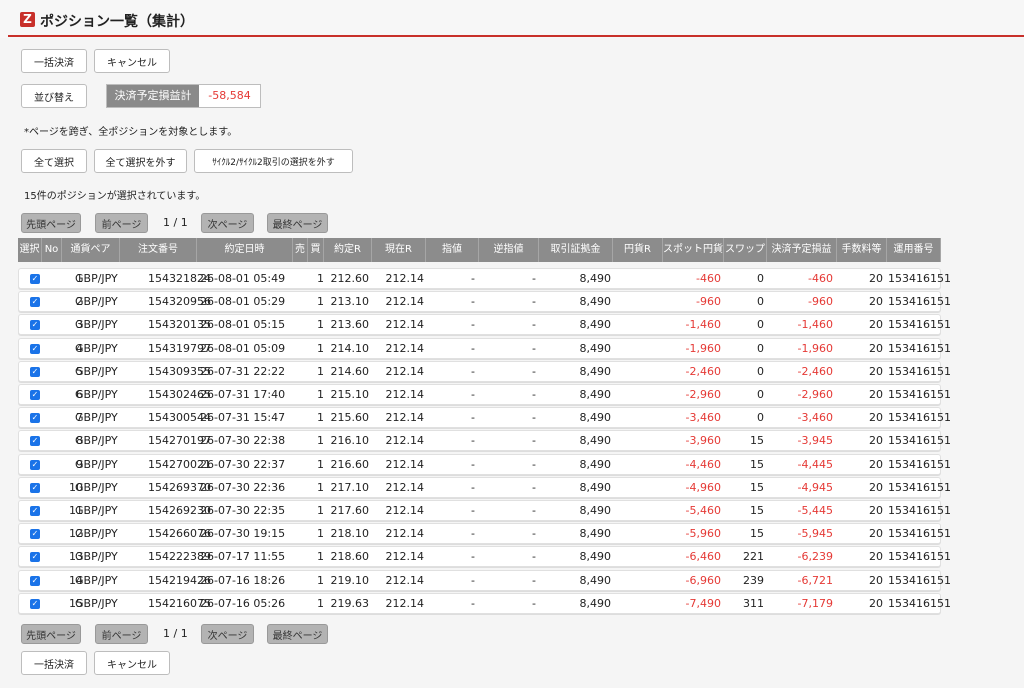 The height and width of the screenshot is (688, 1024). Describe the element at coordinates (54, 96) in the screenshot. I see `sort-button: 並び替え` at that location.